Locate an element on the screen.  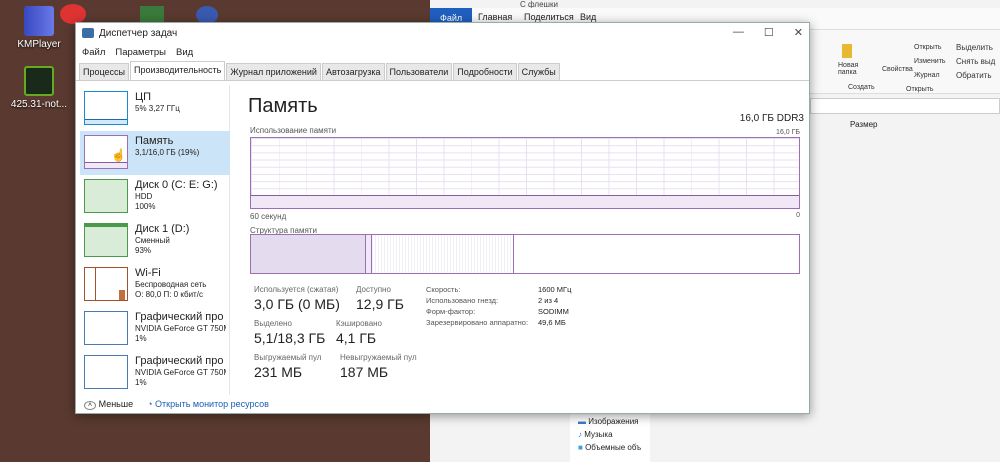
stat-cached: Кэшировано 4,1 ГБ is located at coordinates (359, 332).